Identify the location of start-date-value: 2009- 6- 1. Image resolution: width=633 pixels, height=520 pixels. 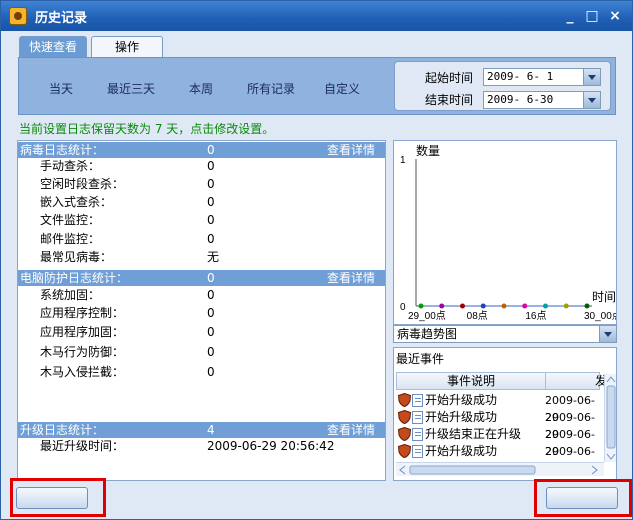
(520, 76).